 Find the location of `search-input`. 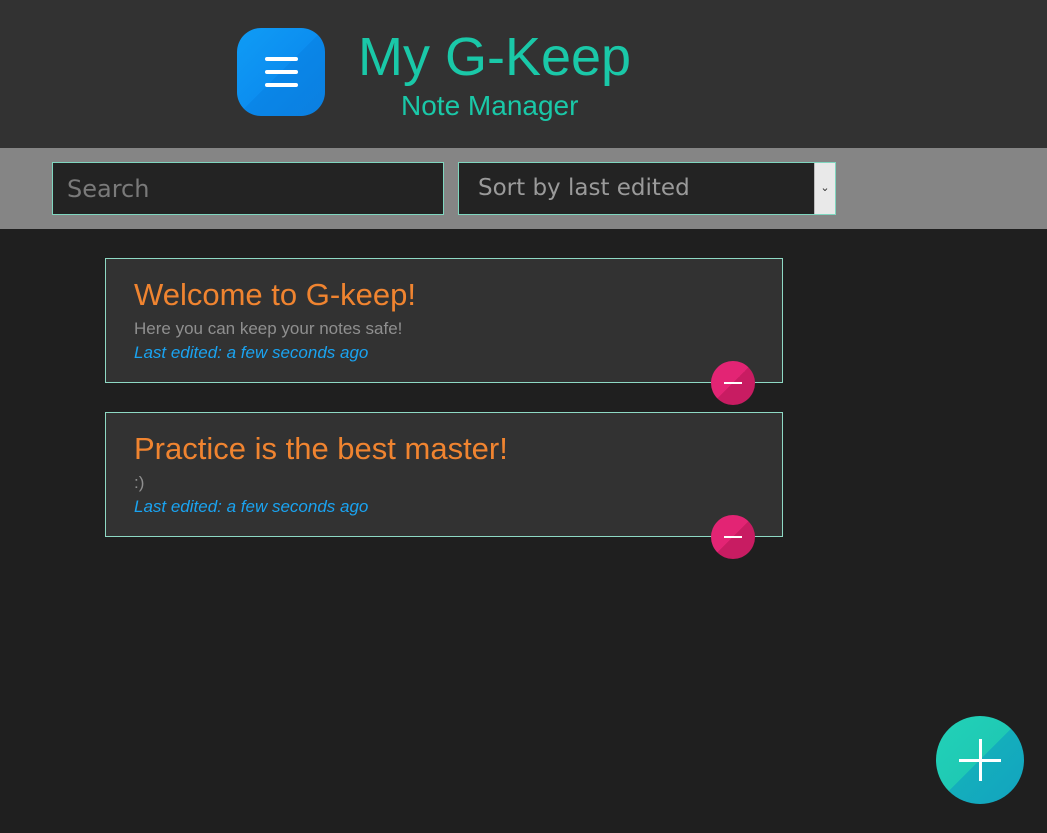

search-input is located at coordinates (248, 188).